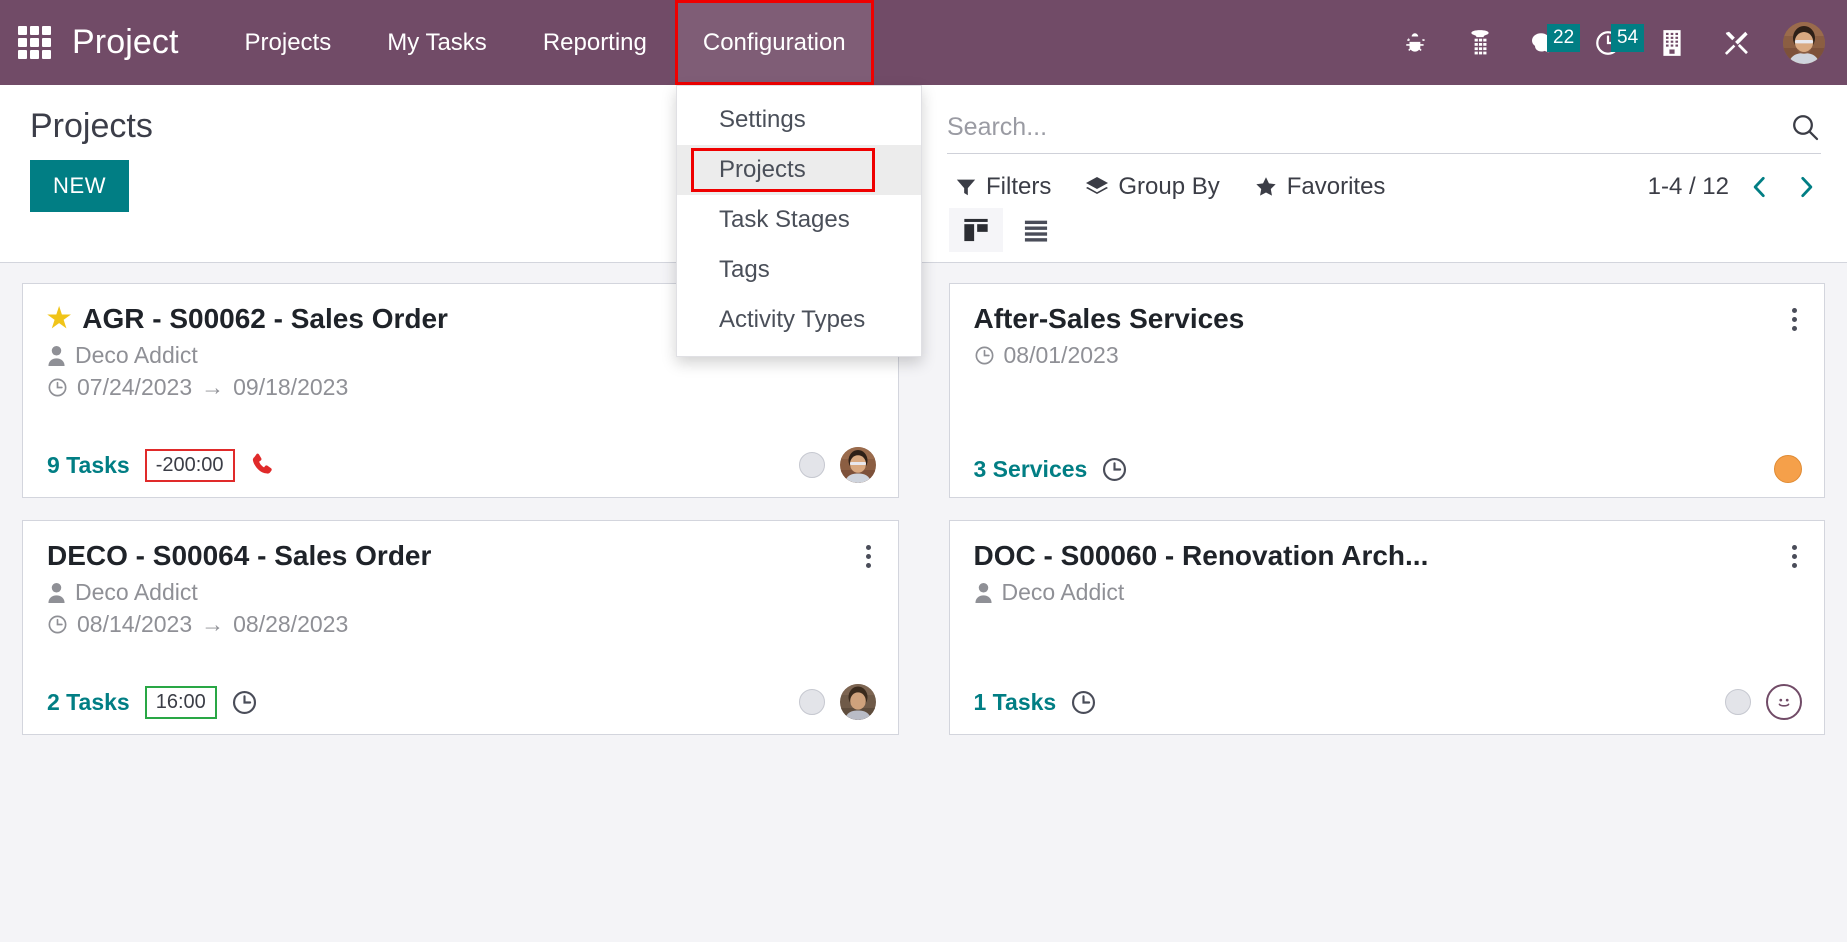 Image resolution: width=1847 pixels, height=942 pixels. What do you see at coordinates (1031, 469) in the screenshot?
I see `card-tasks-link: 3 Services` at bounding box center [1031, 469].